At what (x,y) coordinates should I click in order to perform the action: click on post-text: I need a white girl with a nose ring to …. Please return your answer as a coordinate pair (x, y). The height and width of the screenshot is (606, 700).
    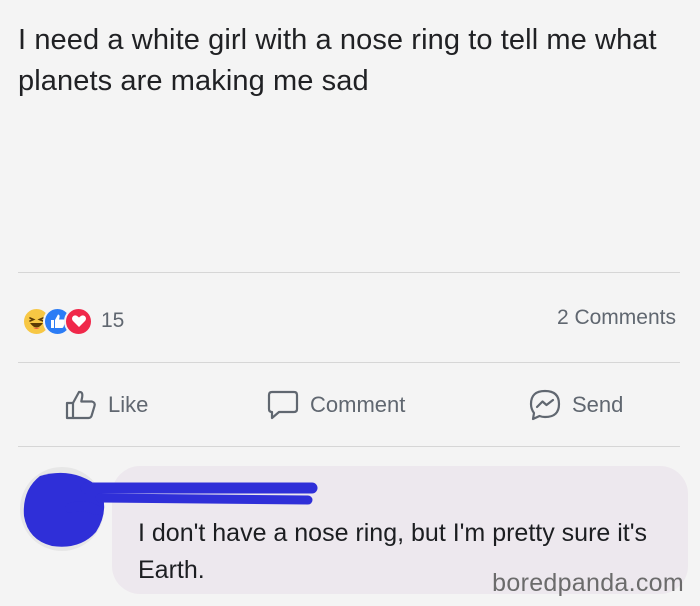
    Looking at the image, I should click on (337, 60).